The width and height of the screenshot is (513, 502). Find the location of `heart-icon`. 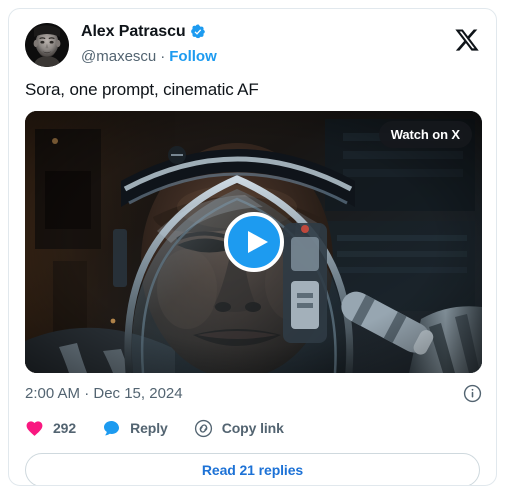

heart-icon is located at coordinates (34, 428).